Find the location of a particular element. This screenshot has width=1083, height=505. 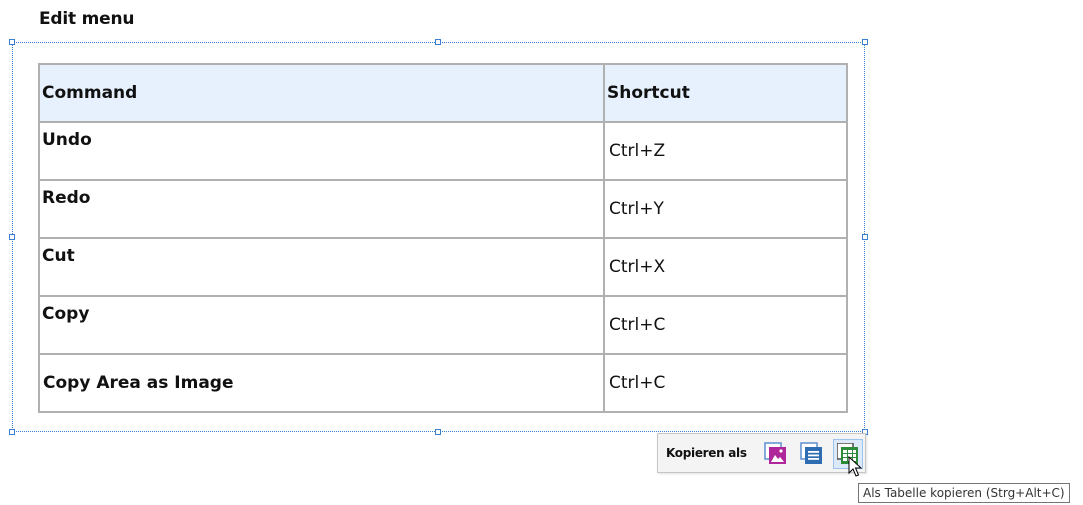

copy-as-toolbar: Kopieren als is located at coordinates (761, 453).